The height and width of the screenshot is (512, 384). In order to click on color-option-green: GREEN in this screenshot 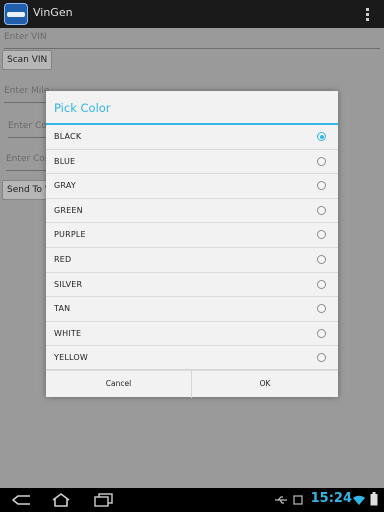, I will do `click(192, 211)`.